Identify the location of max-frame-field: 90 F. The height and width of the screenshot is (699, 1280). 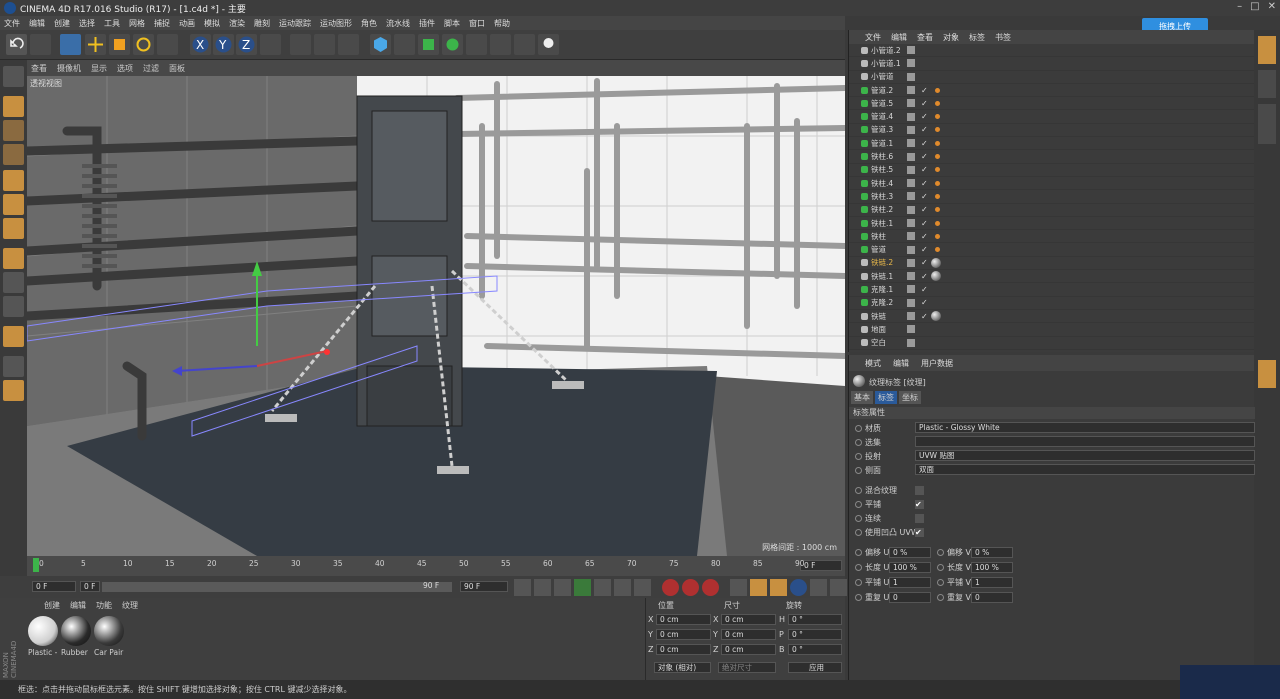
(484, 586).